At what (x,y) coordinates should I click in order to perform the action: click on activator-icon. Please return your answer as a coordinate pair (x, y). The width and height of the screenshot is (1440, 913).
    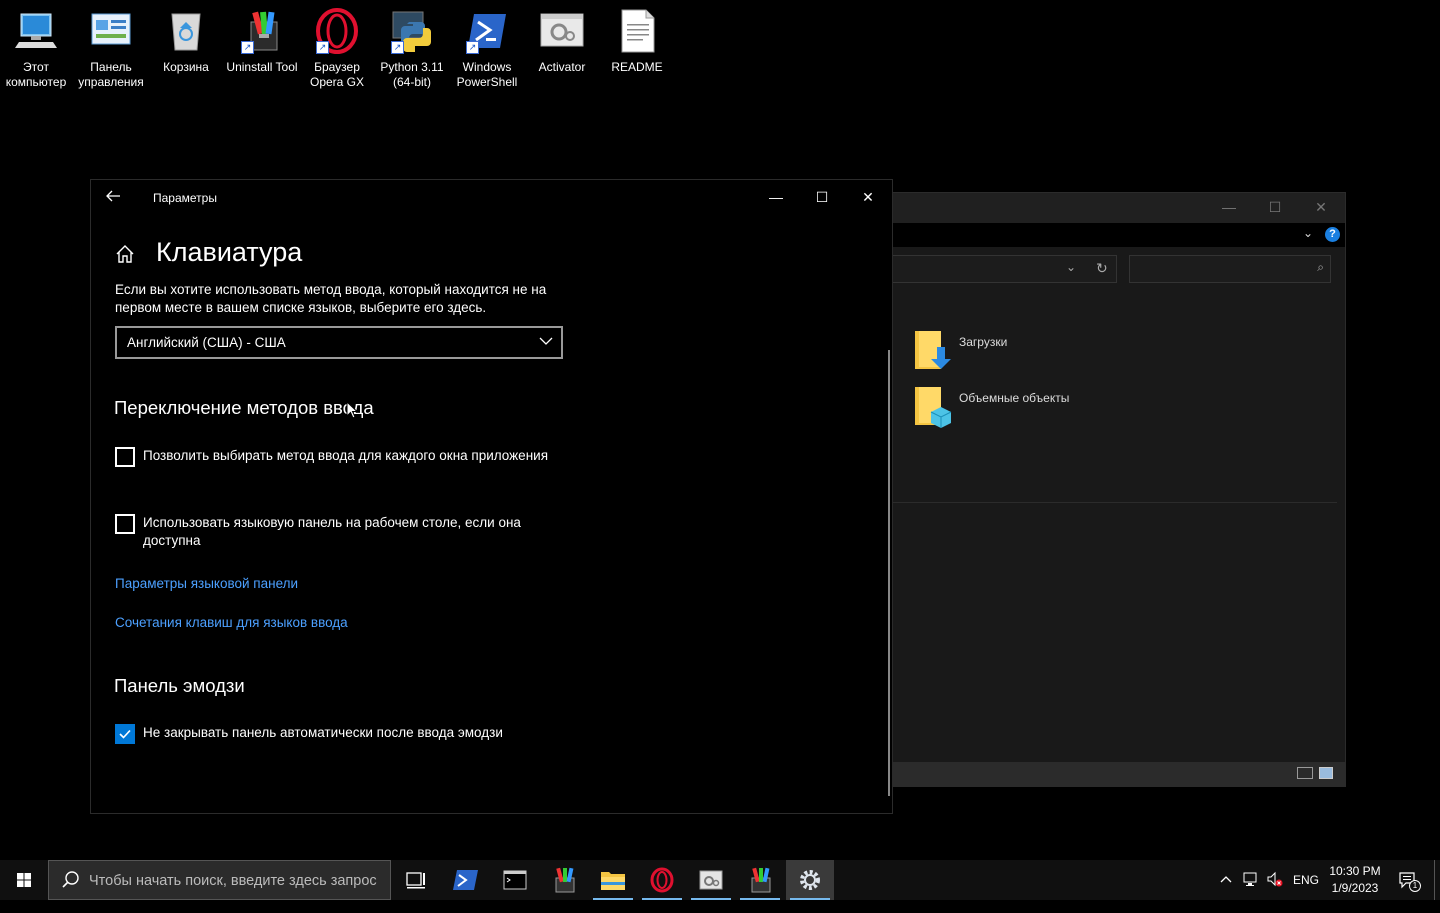
    Looking at the image, I should click on (711, 880).